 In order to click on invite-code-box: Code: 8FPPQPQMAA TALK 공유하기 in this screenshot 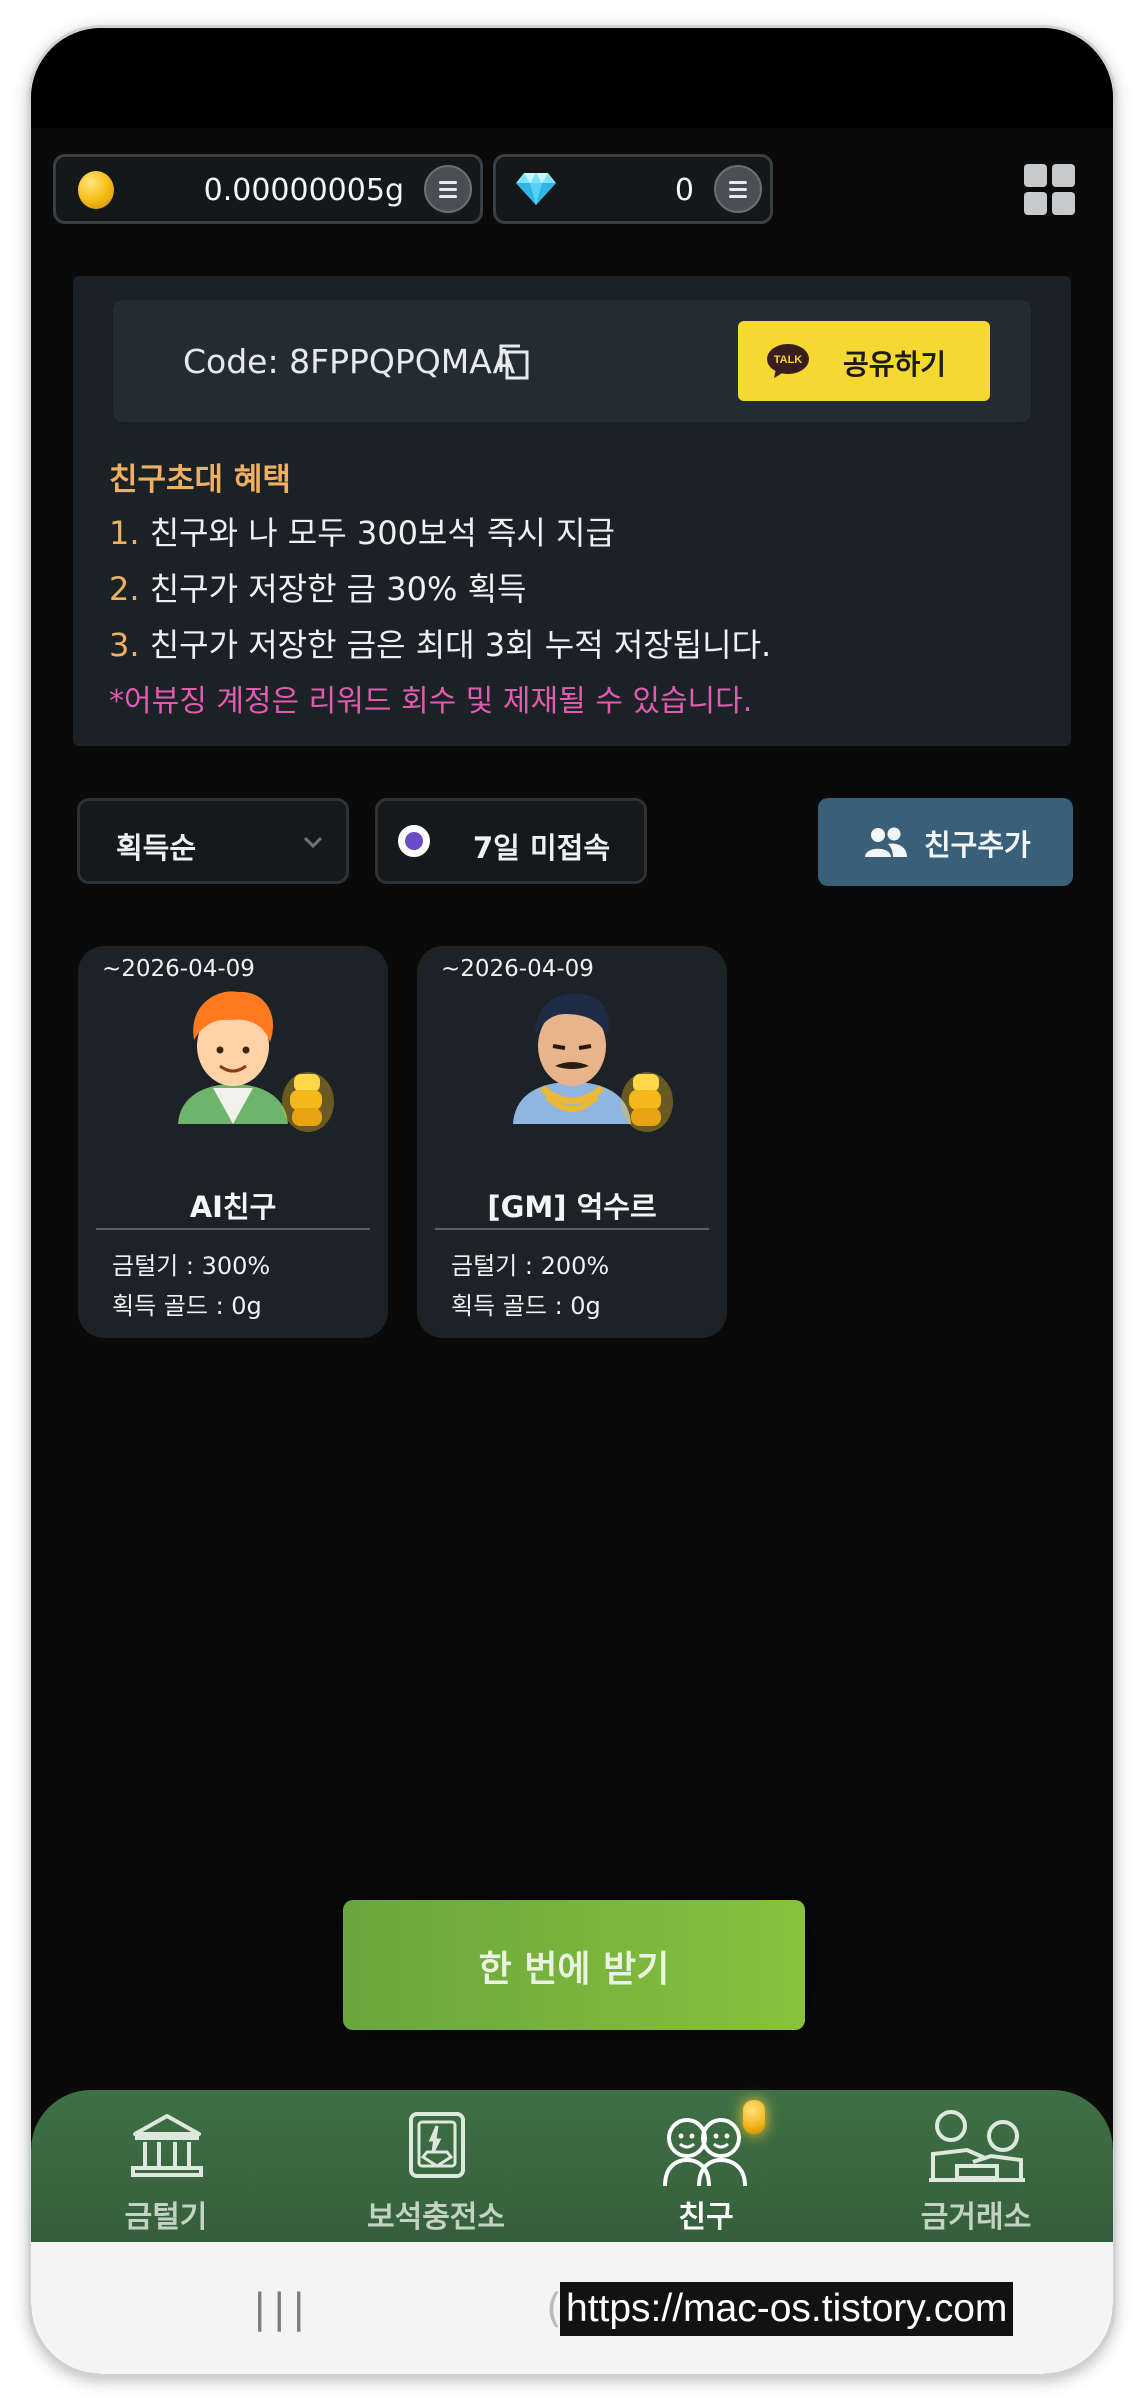, I will do `click(572, 361)`.